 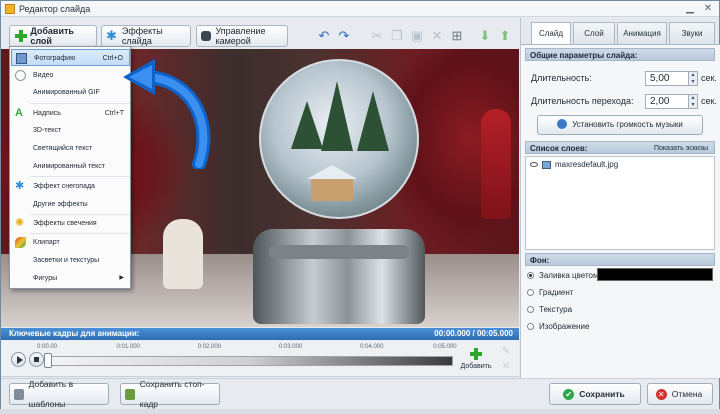 I want to click on save-frame-label: Сохранить стоп-кадр, so click(x=172, y=394).